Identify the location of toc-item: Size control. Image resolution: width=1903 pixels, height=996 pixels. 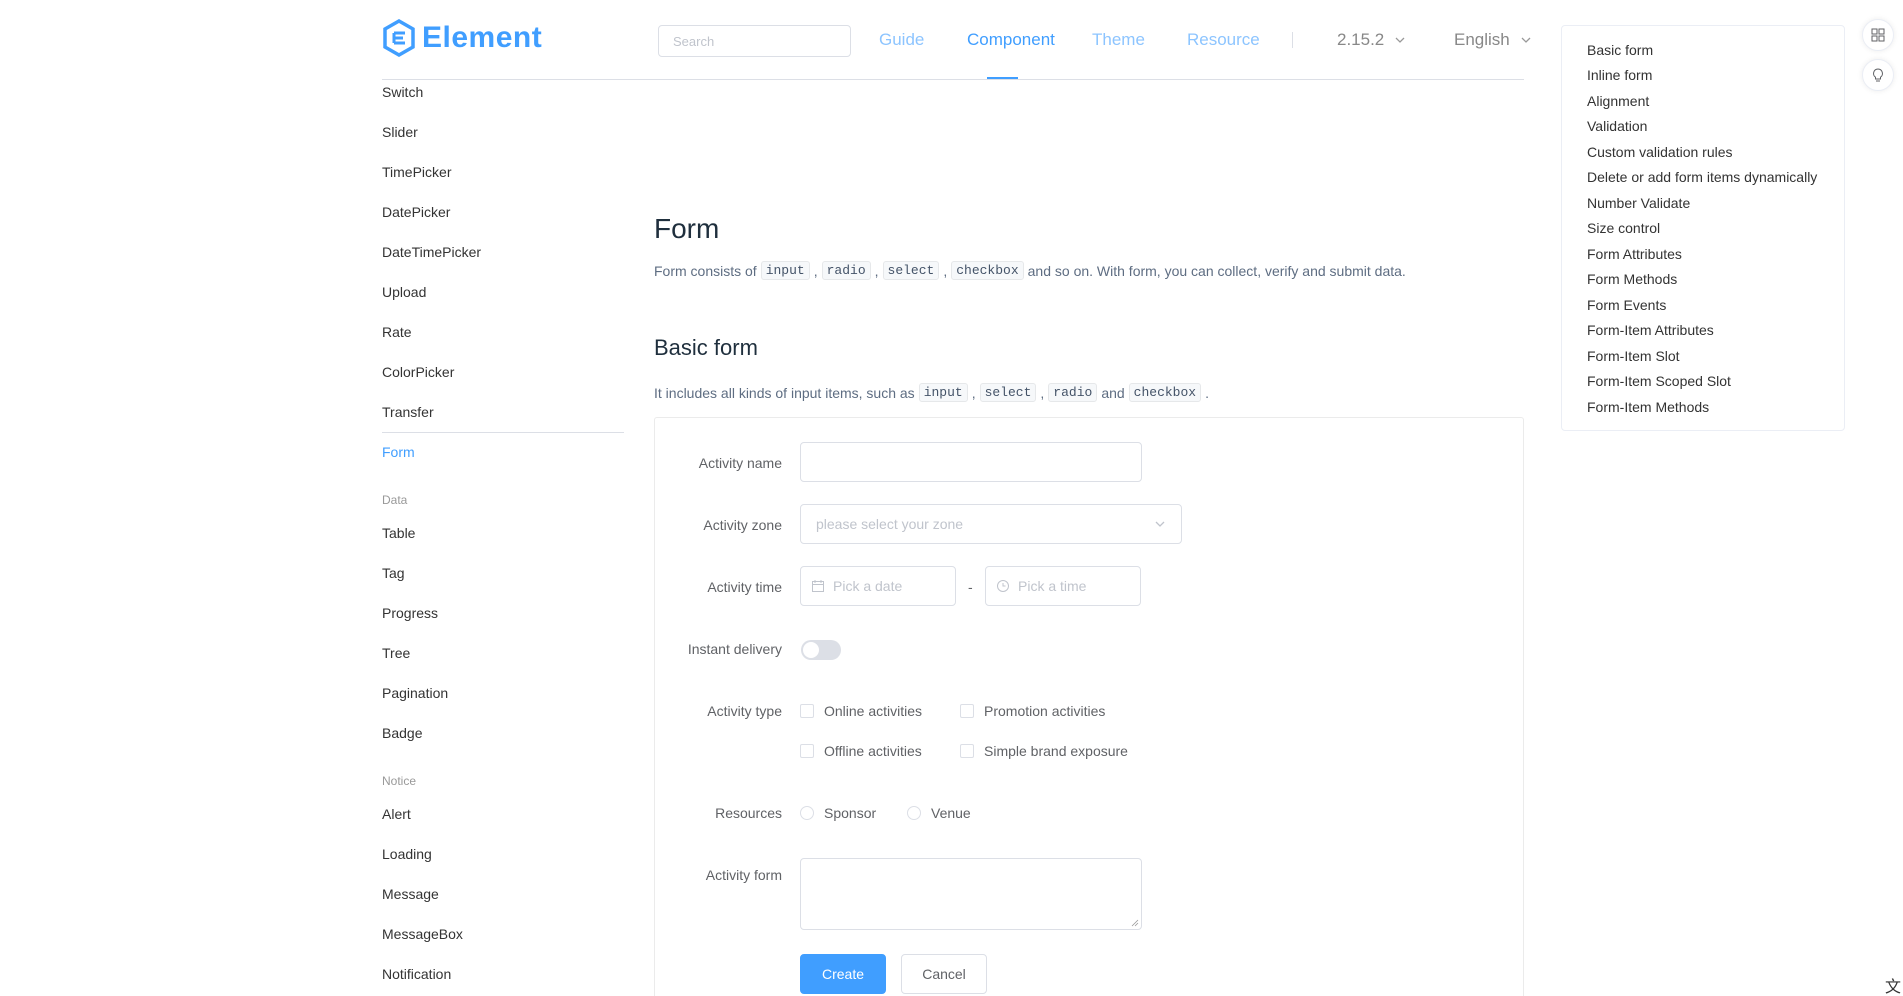
(1623, 228).